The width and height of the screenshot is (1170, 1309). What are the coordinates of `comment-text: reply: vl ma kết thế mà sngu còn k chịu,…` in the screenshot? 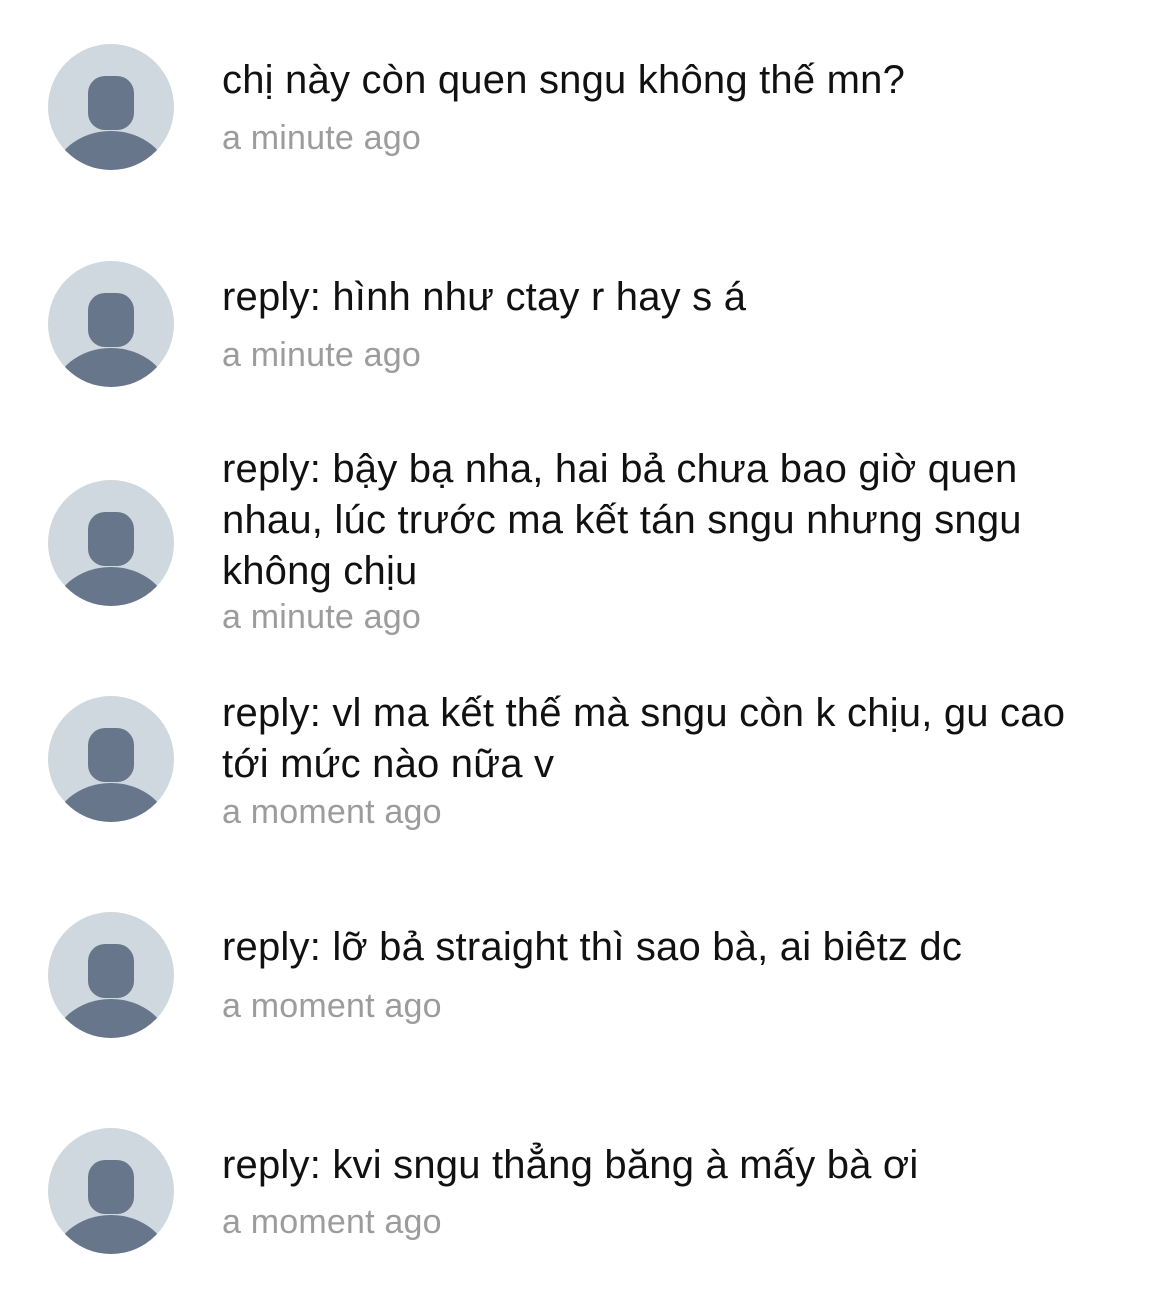 It's located at (644, 738).